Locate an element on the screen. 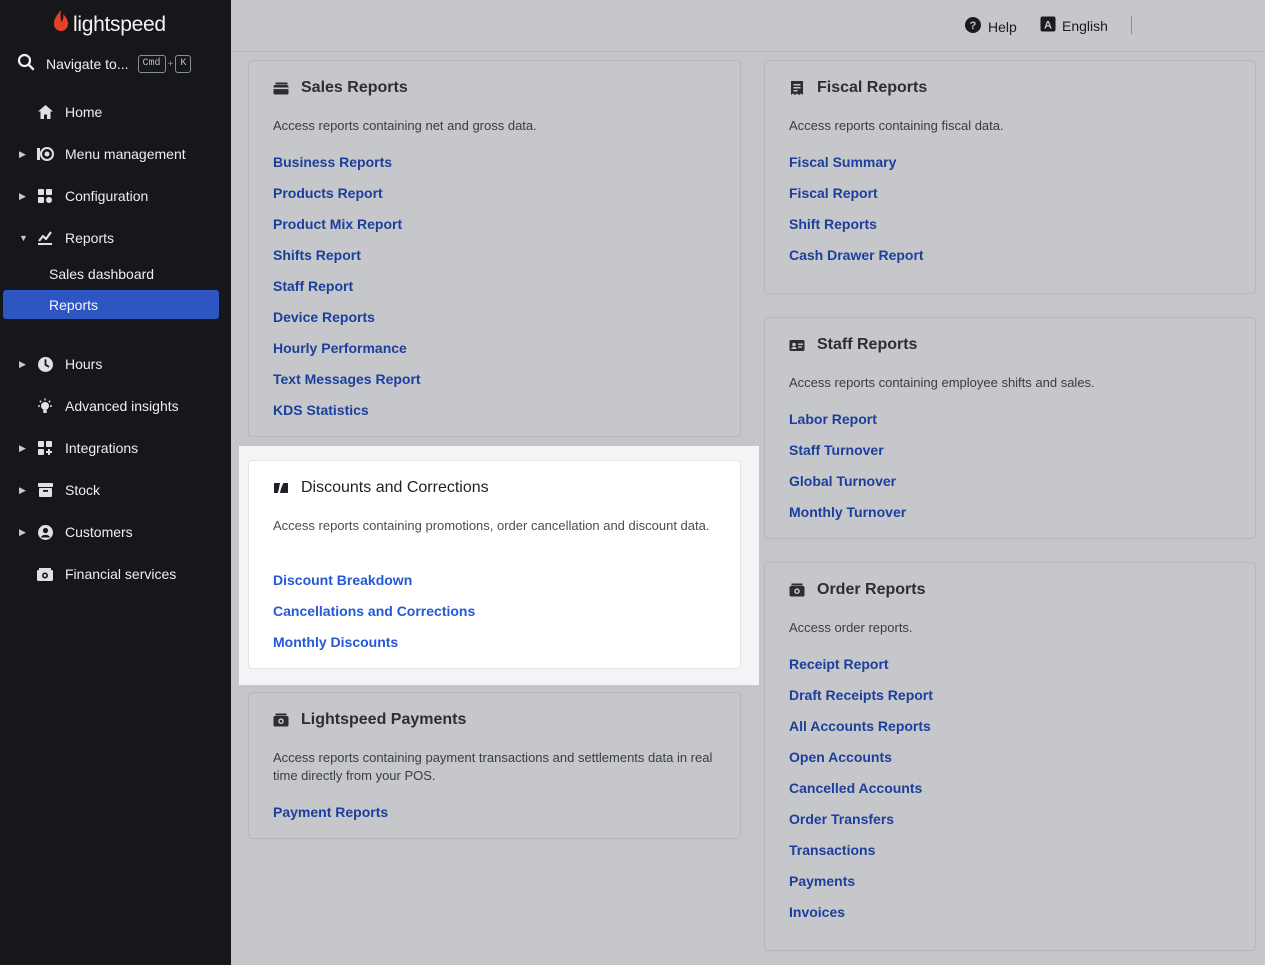 This screenshot has width=1265, height=965. discount-tag-icon is located at coordinates (281, 488).